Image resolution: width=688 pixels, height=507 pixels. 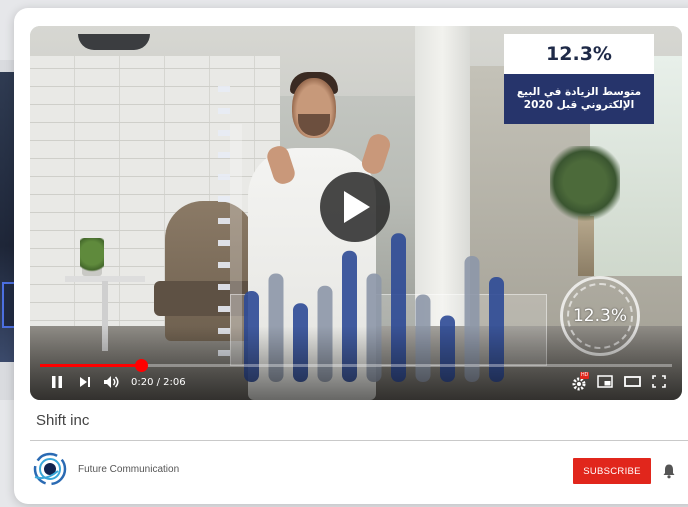 I want to click on progress-bar, so click(x=356, y=365).